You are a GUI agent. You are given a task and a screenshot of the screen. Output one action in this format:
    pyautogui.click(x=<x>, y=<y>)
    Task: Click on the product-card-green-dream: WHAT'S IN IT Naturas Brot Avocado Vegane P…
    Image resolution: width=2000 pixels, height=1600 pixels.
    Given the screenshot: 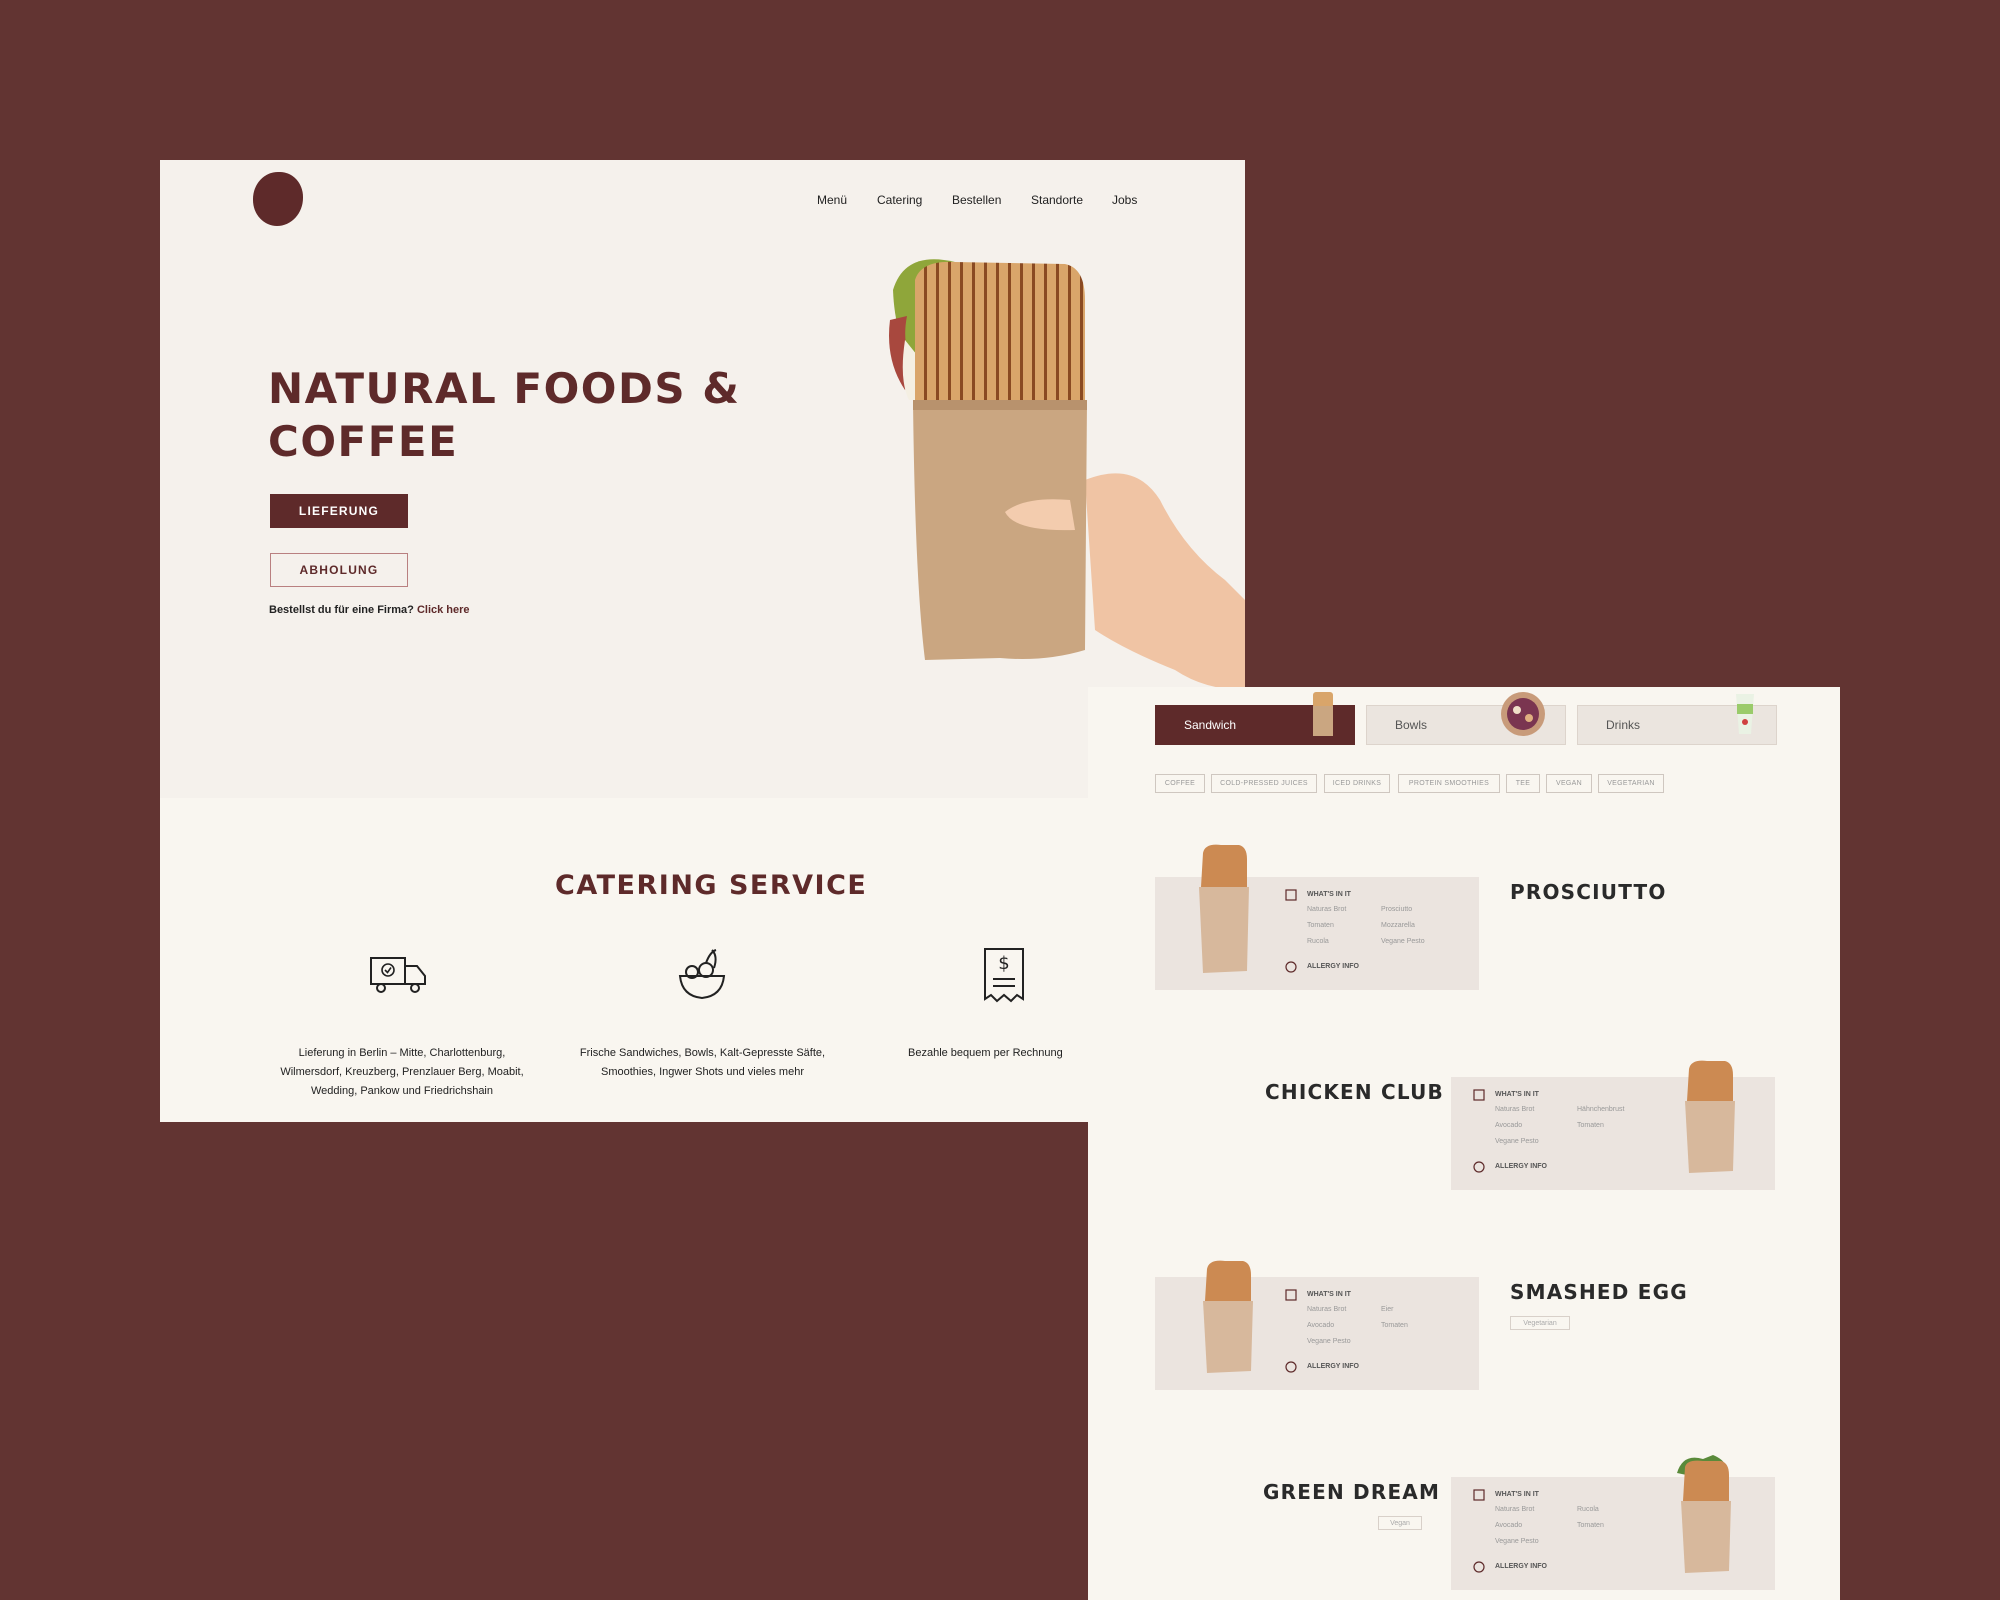 What is the action you would take?
    pyautogui.click(x=1613, y=1522)
    